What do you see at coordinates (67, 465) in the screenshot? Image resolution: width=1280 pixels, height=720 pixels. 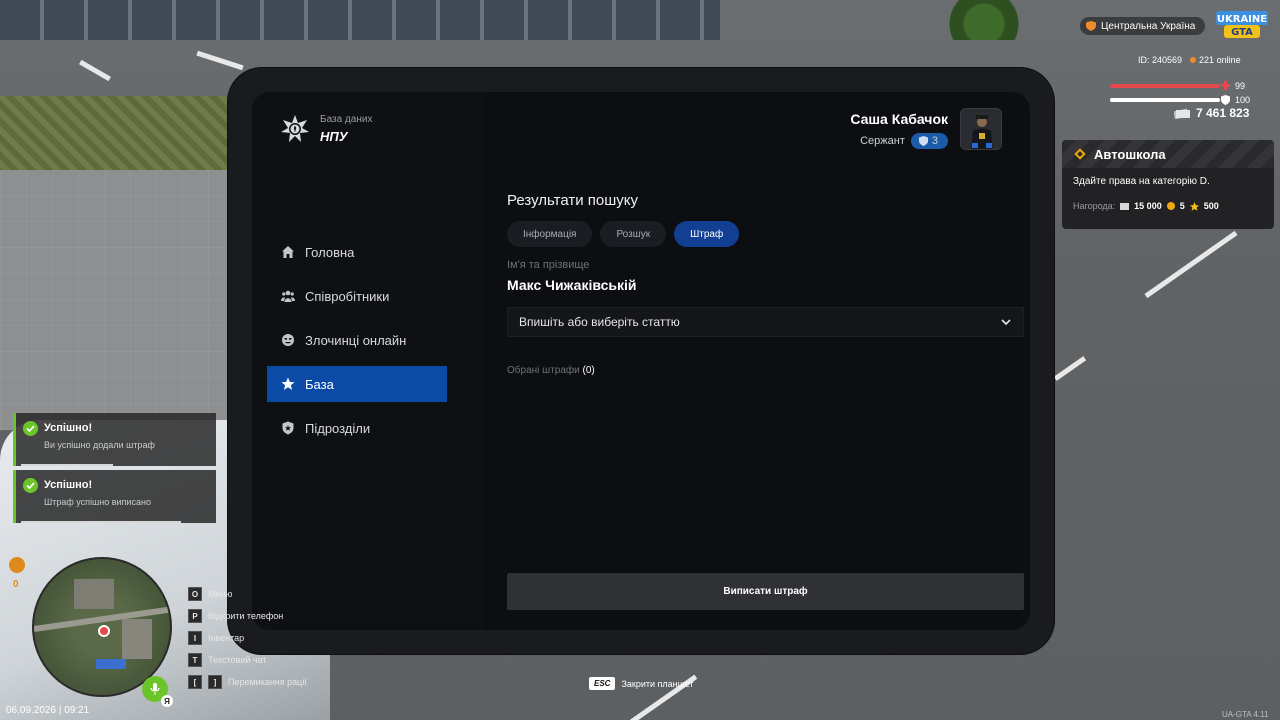 I see `notification-progress` at bounding box center [67, 465].